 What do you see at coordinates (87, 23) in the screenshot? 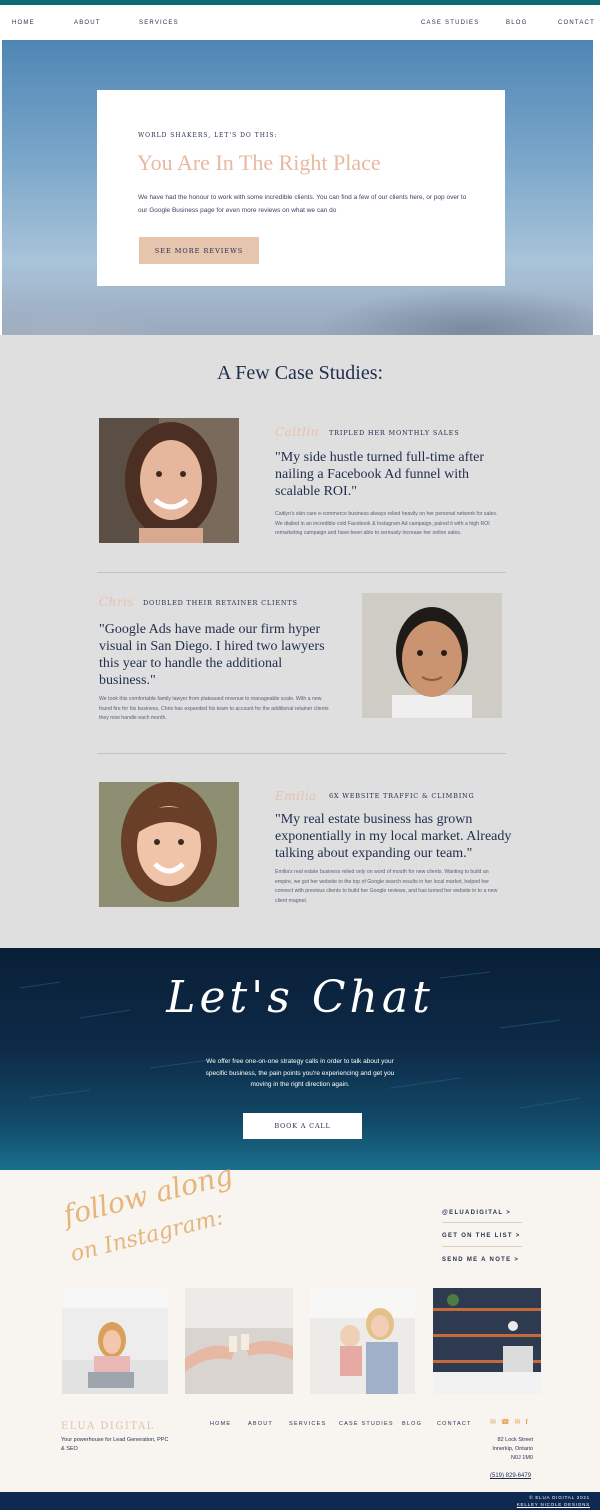
I see `nav-about: ABOUT` at bounding box center [87, 23].